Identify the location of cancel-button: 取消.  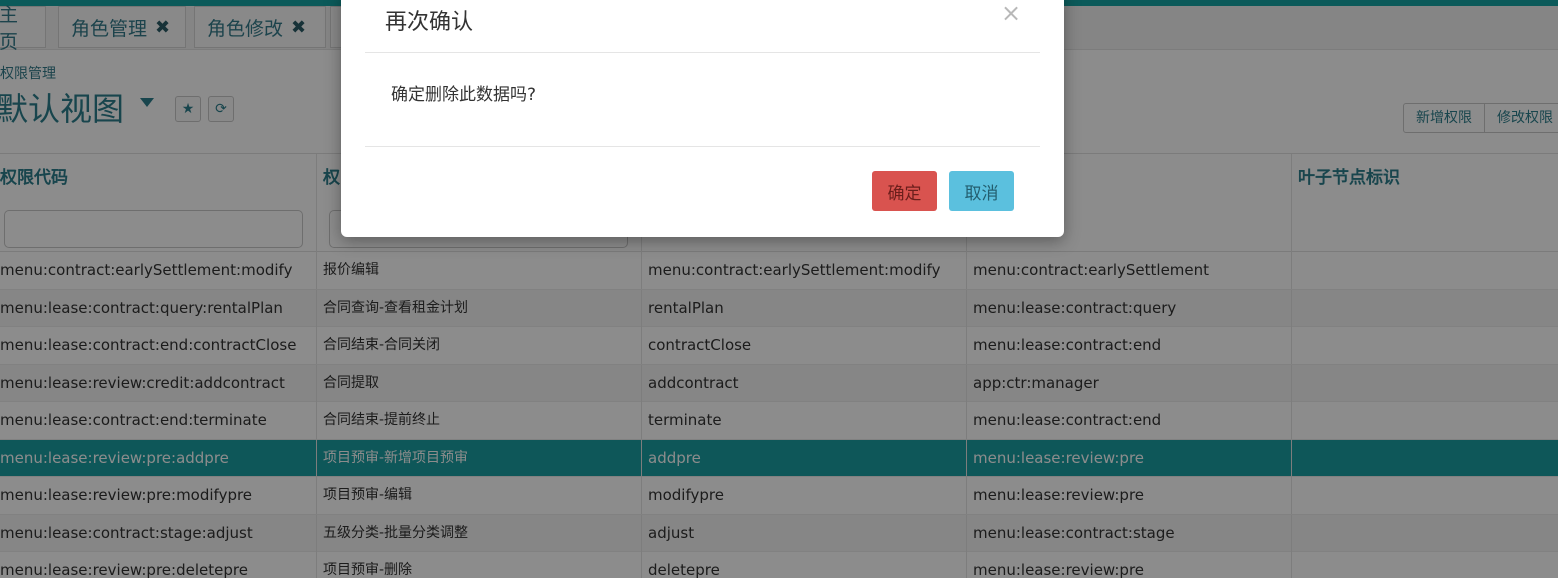
(981, 191).